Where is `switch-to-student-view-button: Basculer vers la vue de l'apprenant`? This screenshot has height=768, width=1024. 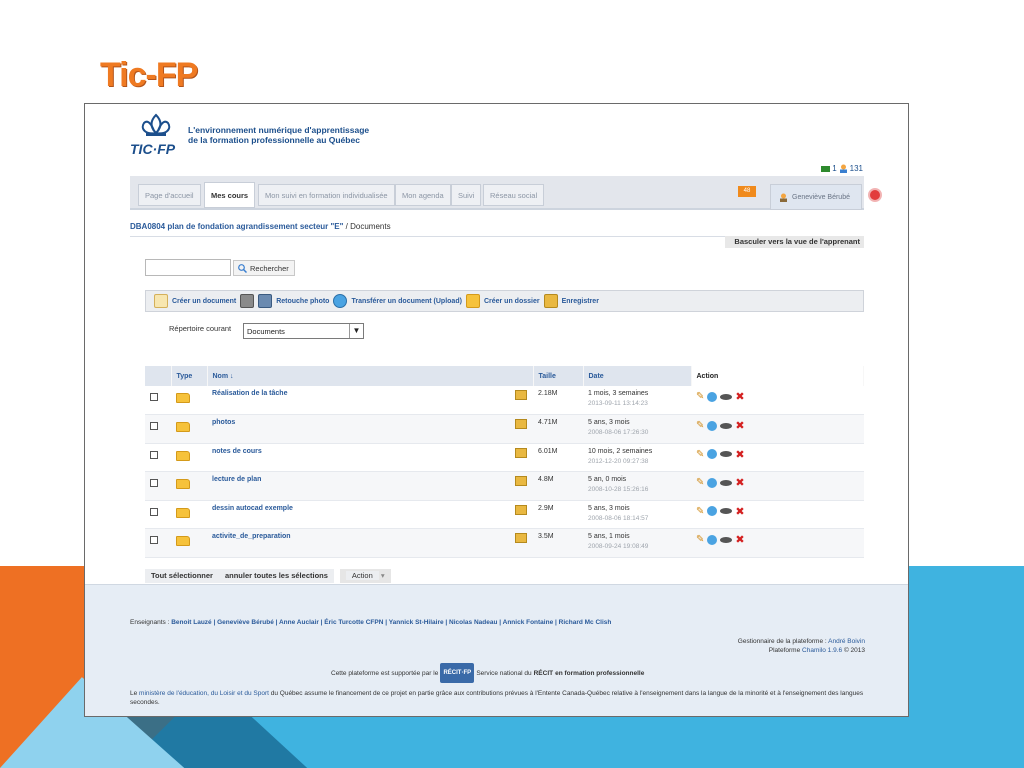 switch-to-student-view-button: Basculer vers la vue de l'apprenant is located at coordinates (794, 242).